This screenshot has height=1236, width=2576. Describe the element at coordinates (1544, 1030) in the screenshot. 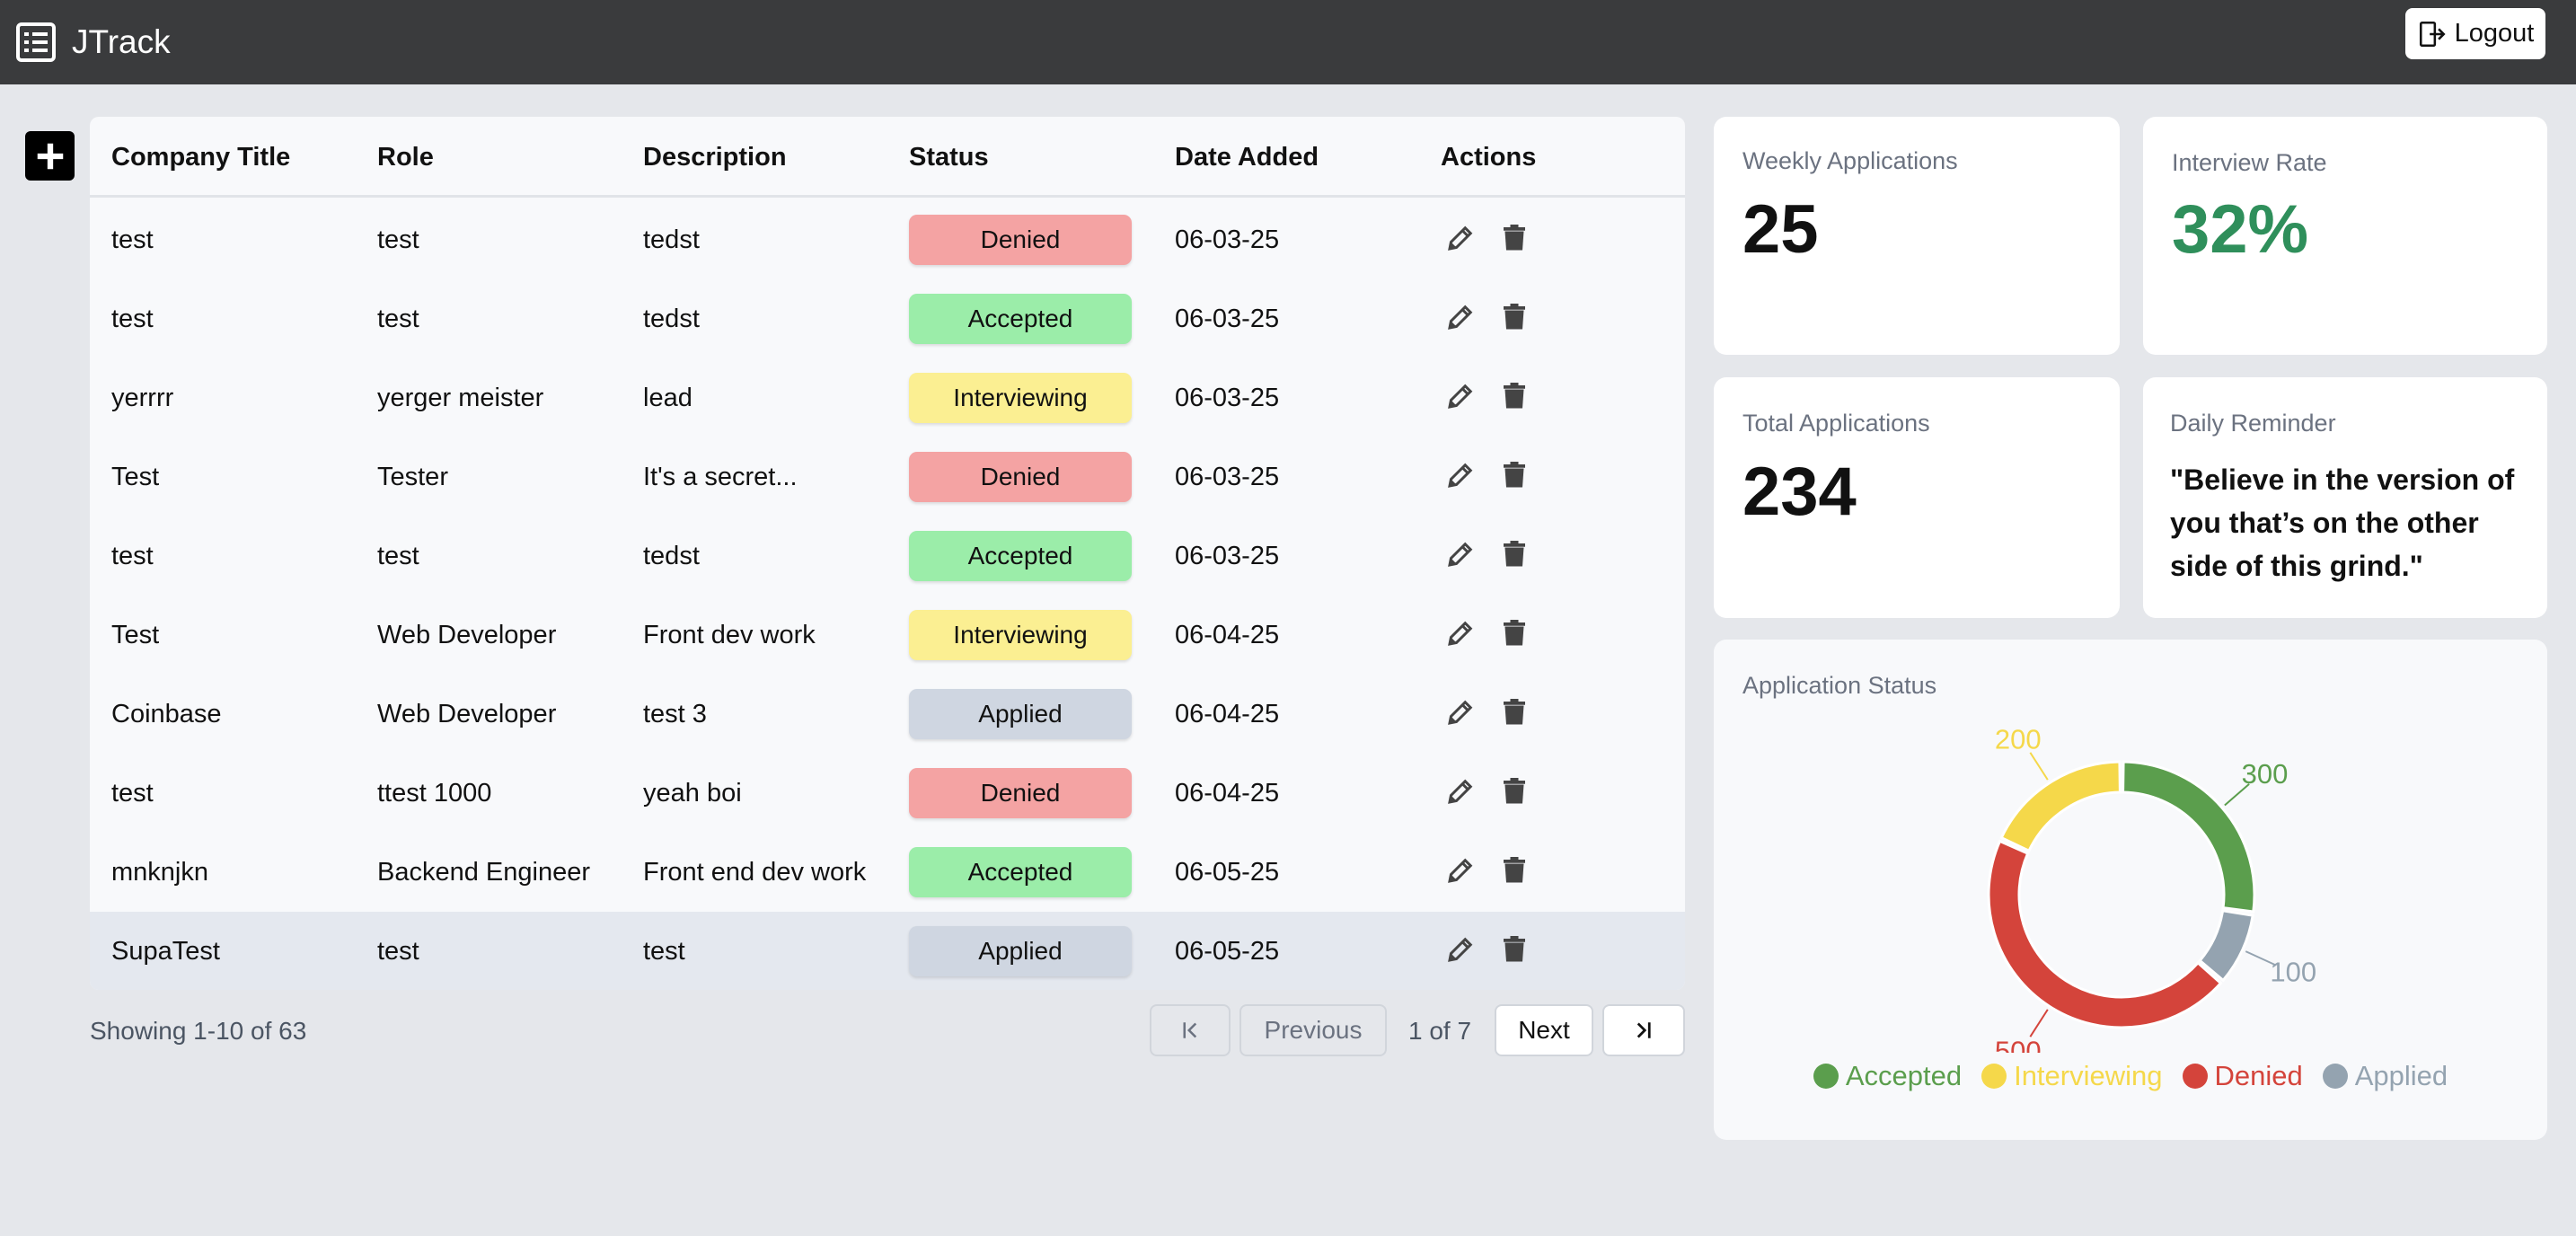

I see `next-button: Next` at that location.